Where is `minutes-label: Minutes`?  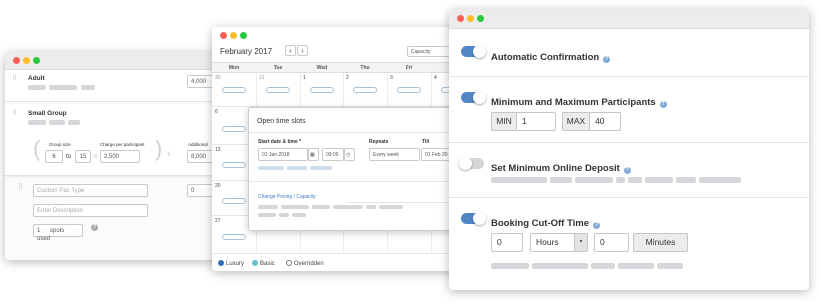
minutes-label: Minutes is located at coordinates (660, 242).